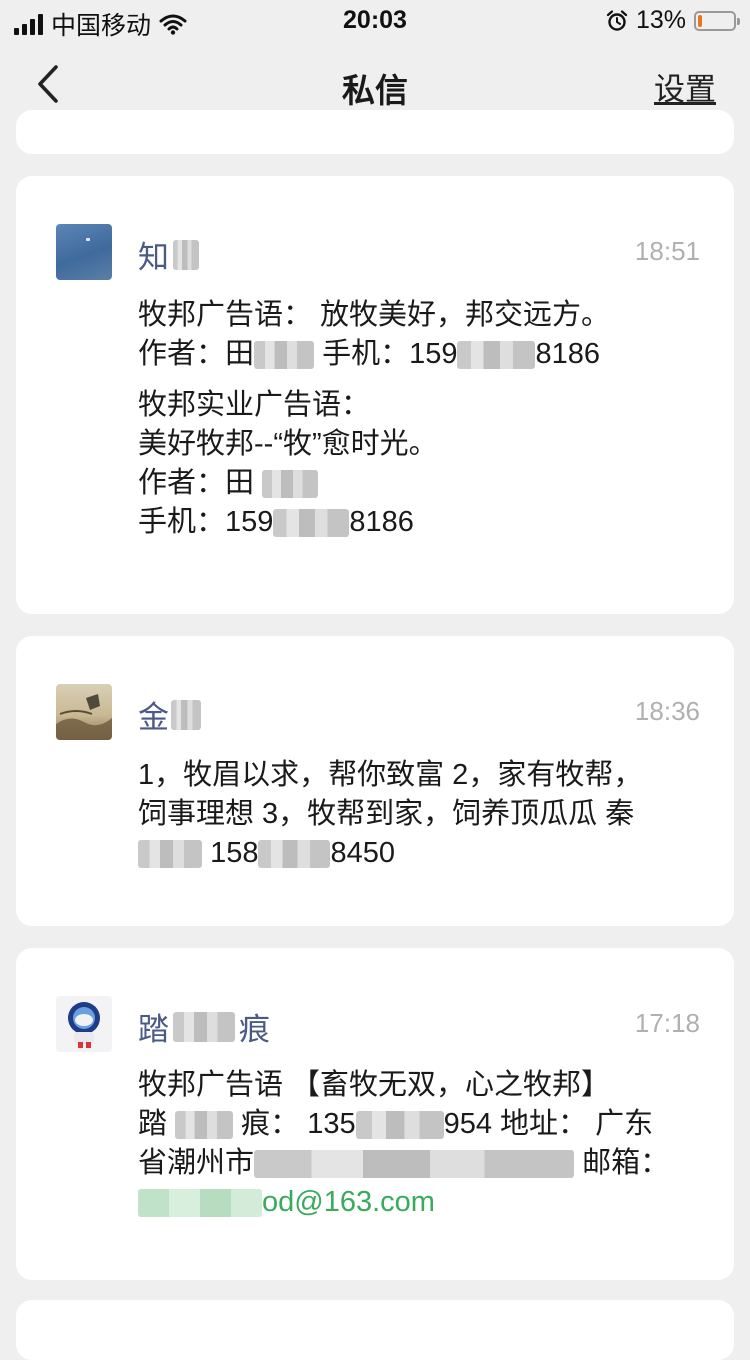 Image resolution: width=750 pixels, height=1360 pixels. Describe the element at coordinates (348, 1202) in the screenshot. I see `email-link: od@163.com` at that location.